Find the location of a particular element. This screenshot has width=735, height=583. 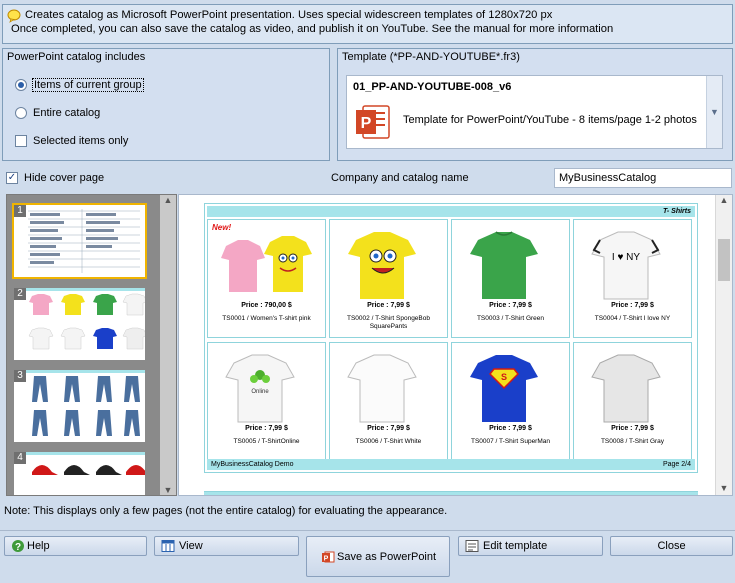

next-page-edge is located at coordinates (451, 493).